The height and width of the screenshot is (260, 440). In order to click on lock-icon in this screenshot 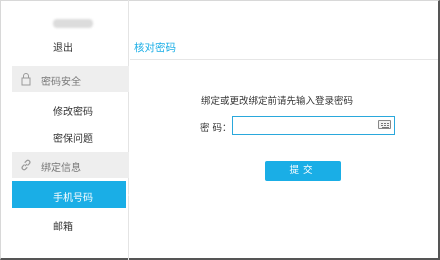, I will do `click(26, 79)`.